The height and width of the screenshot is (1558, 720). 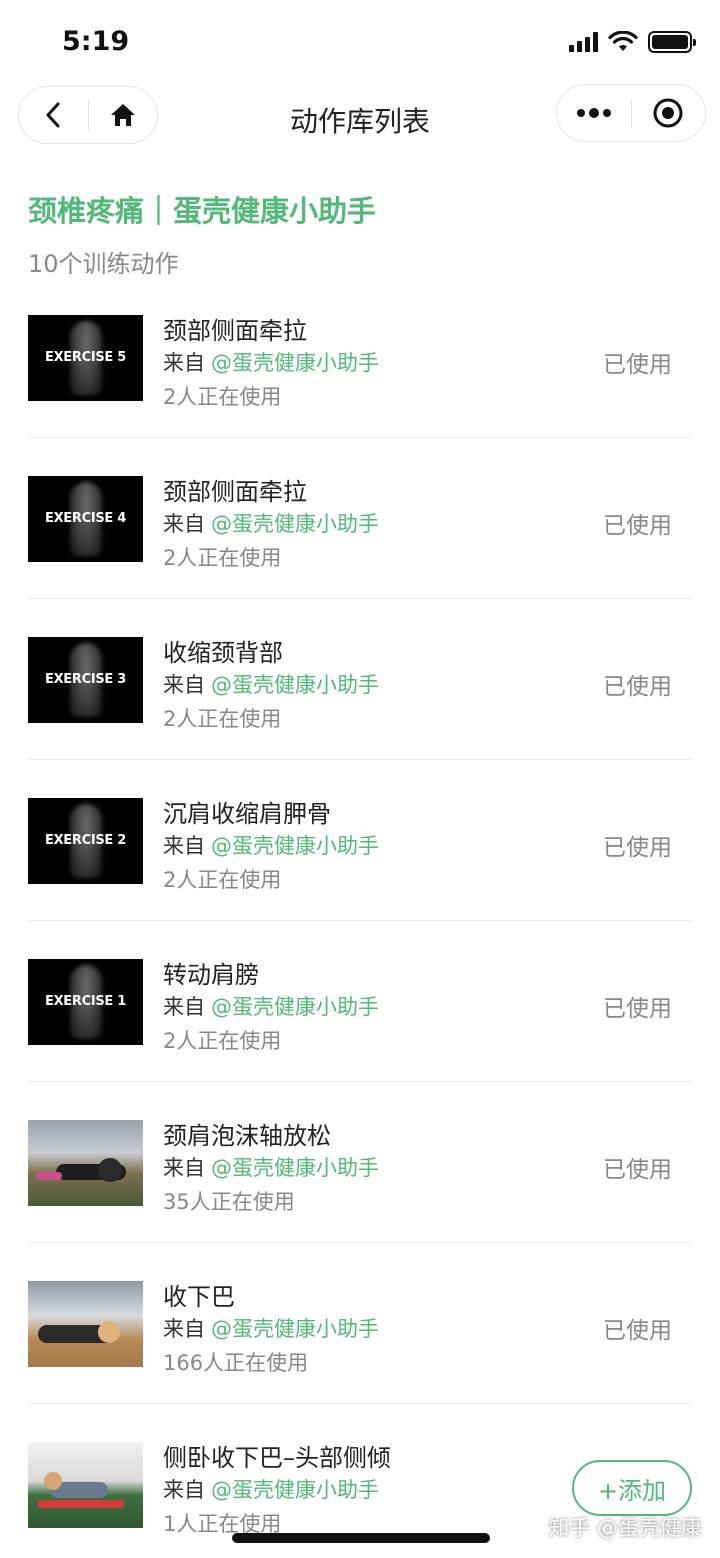 What do you see at coordinates (247, 1136) in the screenshot?
I see `exercise-name: 颈肩泡沫轴放松` at bounding box center [247, 1136].